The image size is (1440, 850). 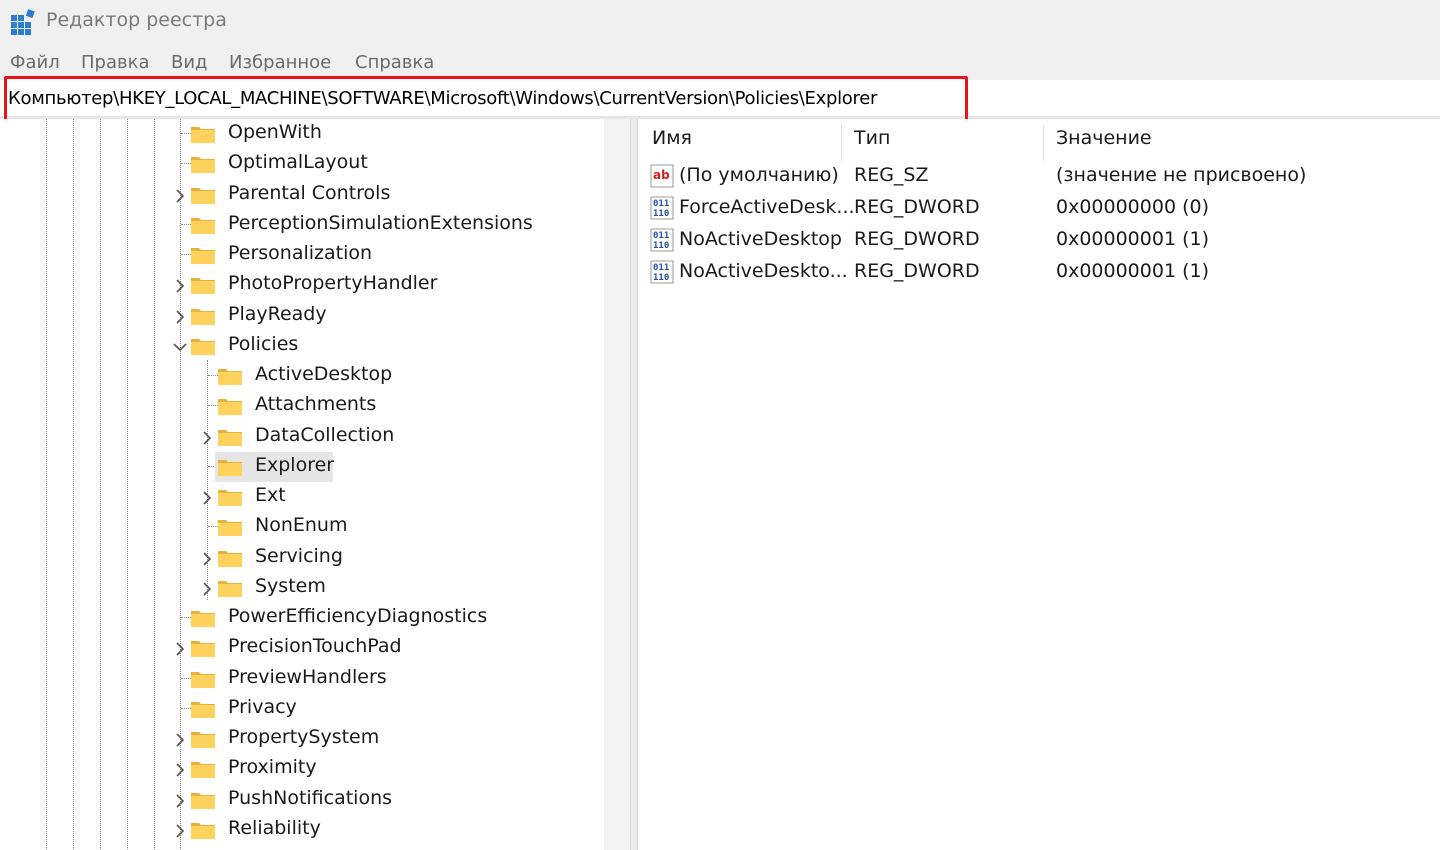 I want to click on column-header-name: Имя, so click(x=672, y=138).